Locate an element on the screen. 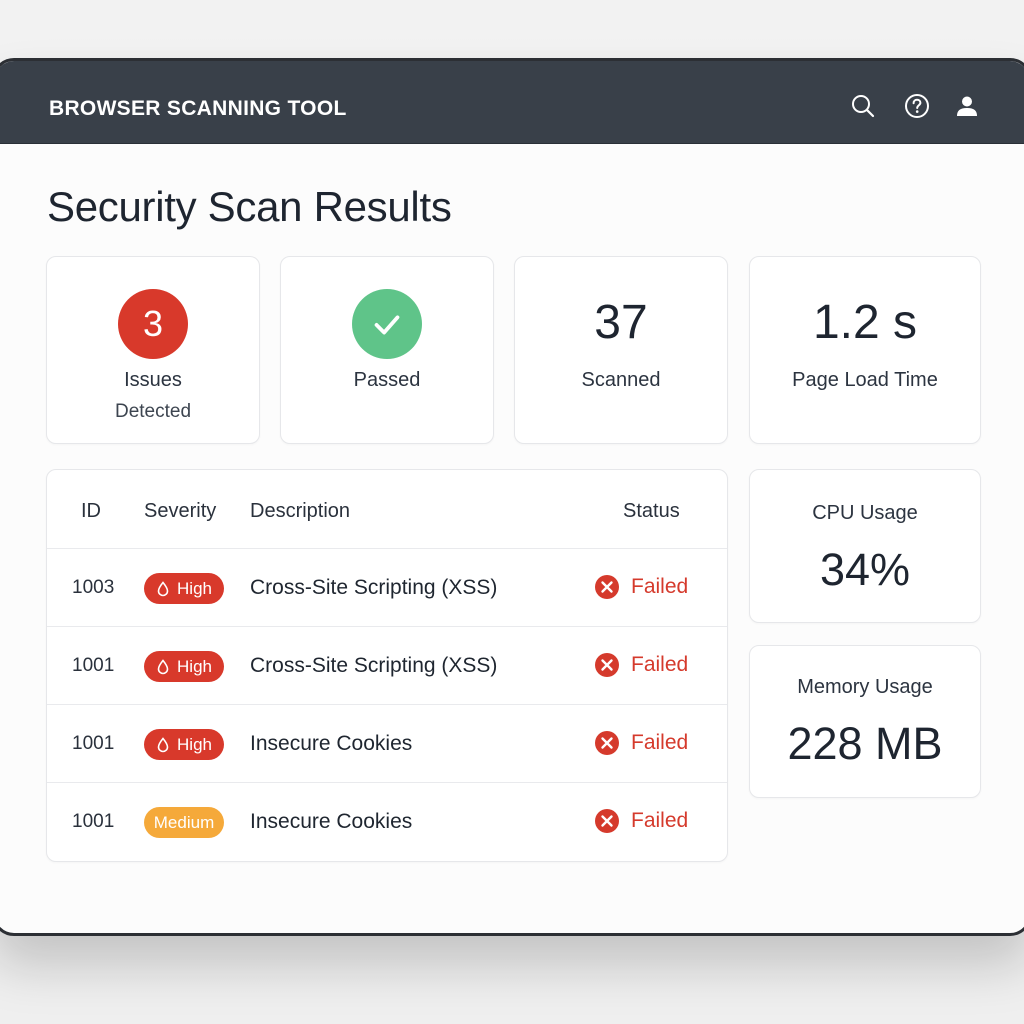 This screenshot has width=1024, height=1024. memory-usage-value: 228 MB is located at coordinates (865, 743).